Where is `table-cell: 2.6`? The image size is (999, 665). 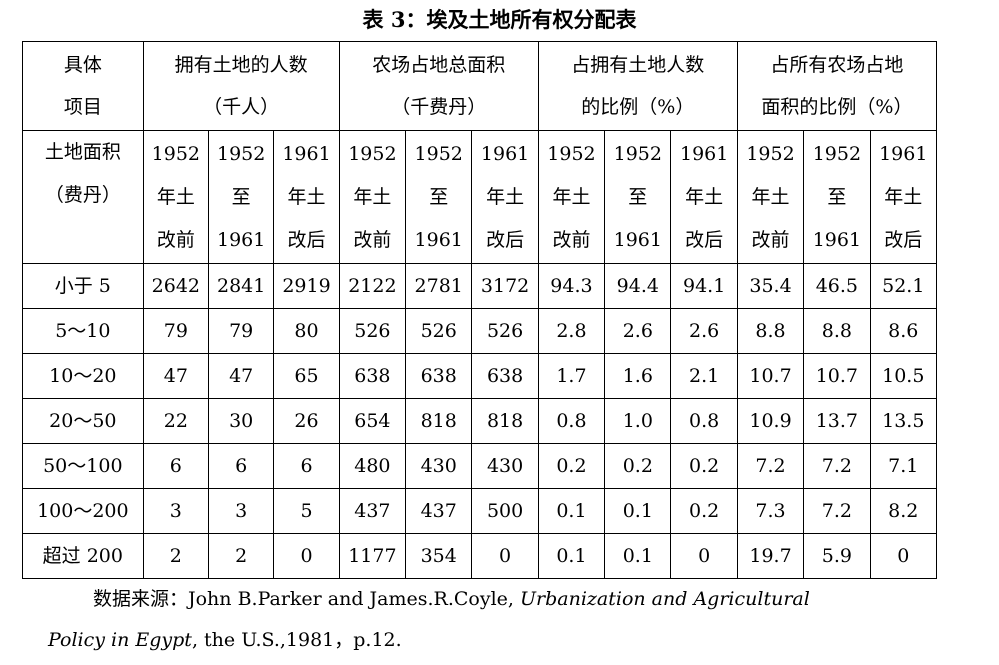 table-cell: 2.6 is located at coordinates (638, 331).